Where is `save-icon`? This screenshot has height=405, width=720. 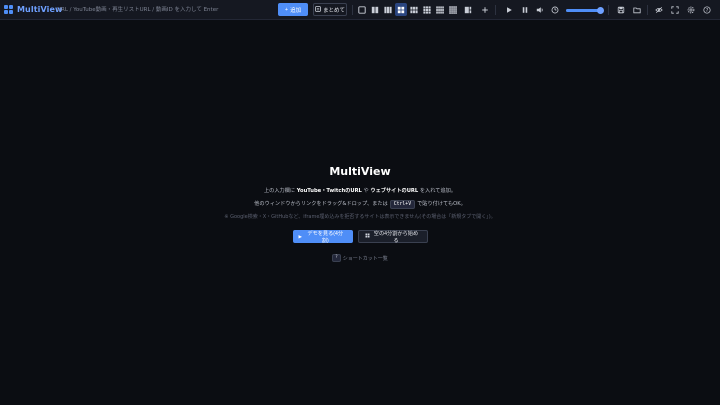
save-icon is located at coordinates (621, 9).